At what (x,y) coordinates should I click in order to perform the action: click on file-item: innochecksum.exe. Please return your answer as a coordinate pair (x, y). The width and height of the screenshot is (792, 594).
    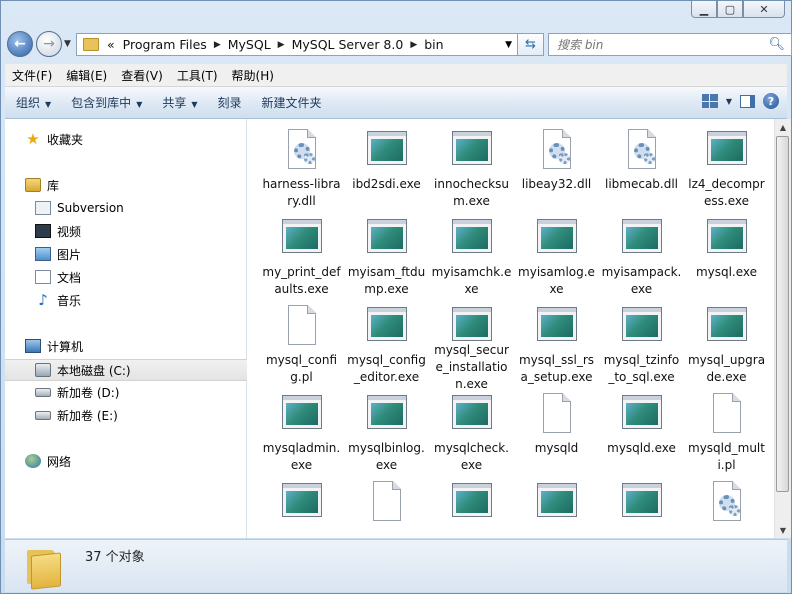
    Looking at the image, I should click on (471, 173).